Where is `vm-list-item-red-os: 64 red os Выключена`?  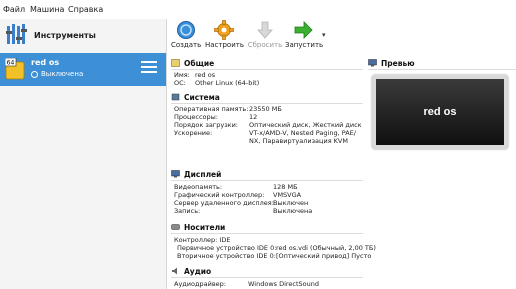
vm-list-item-red-os: 64 red os Выключена is located at coordinates (83, 69).